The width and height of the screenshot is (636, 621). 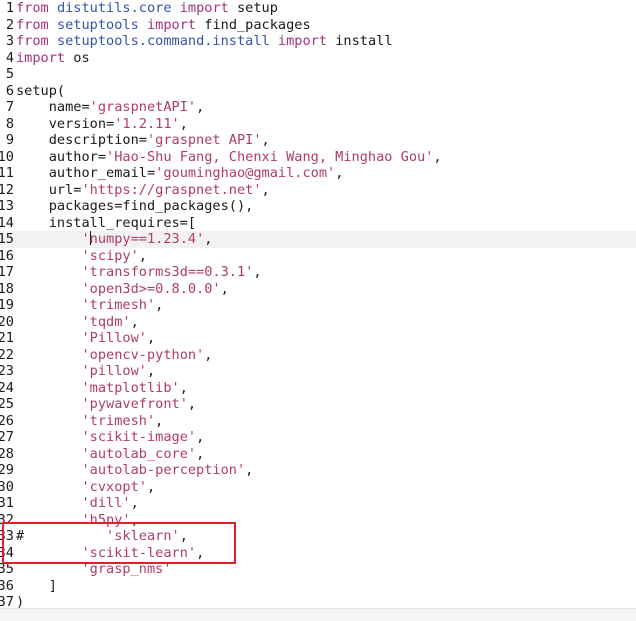 I want to click on line-code: # 'sklearn',, so click(x=325, y=536).